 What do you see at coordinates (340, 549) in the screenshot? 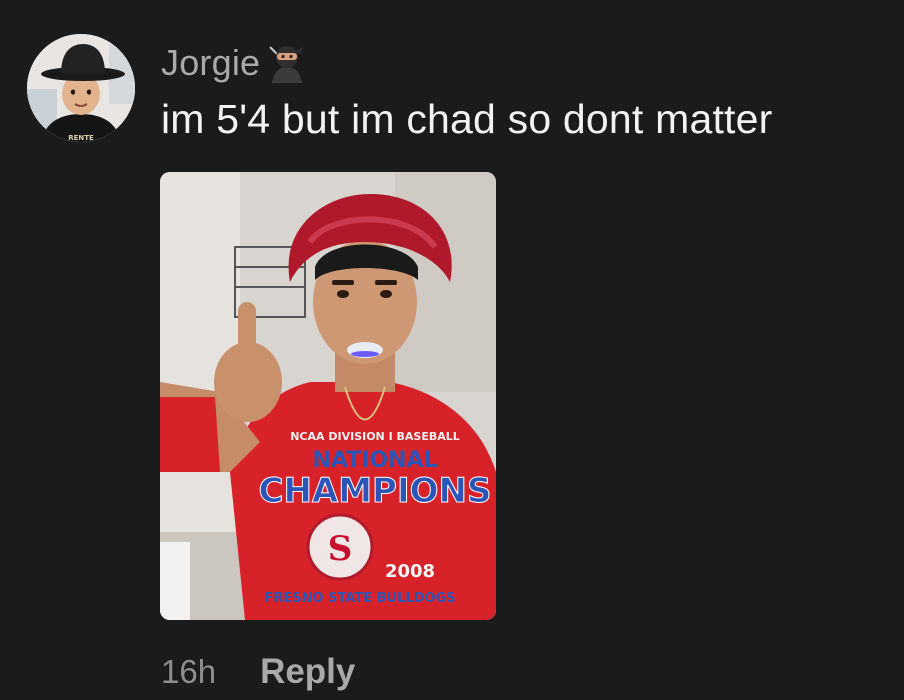
I see `svg-text: S` at bounding box center [340, 549].